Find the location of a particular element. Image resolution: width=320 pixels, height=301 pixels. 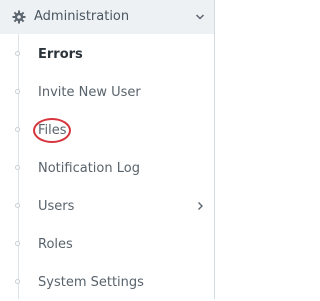

menu-item-errors: Errors is located at coordinates (107, 54).